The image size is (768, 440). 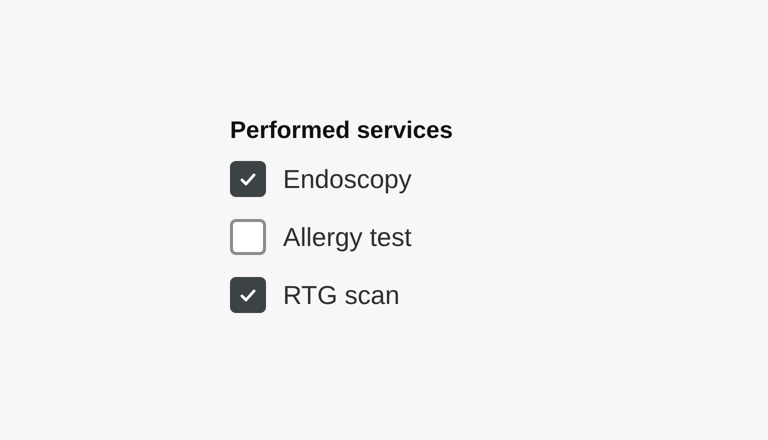 What do you see at coordinates (347, 179) in the screenshot?
I see `checkbox-label: Endoscopy` at bounding box center [347, 179].